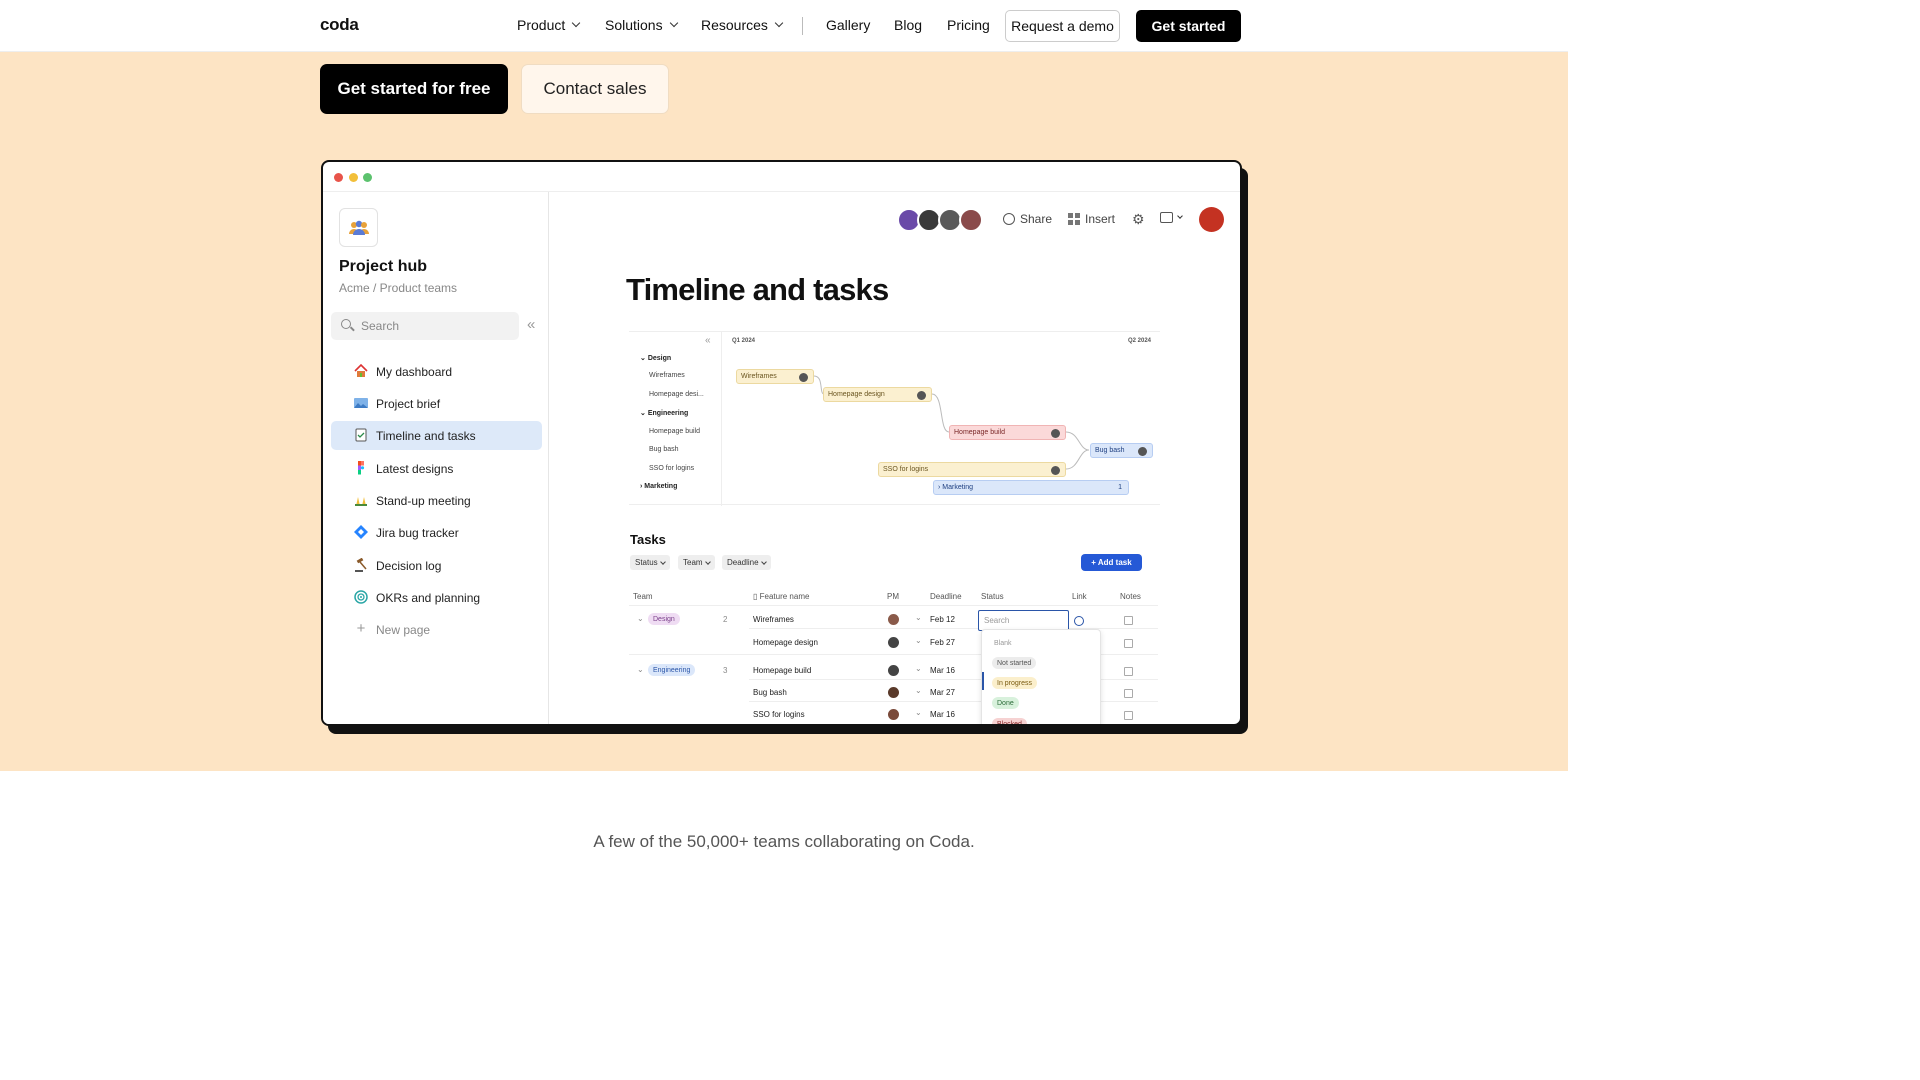 The height and width of the screenshot is (1080, 1920). Describe the element at coordinates (641, 25) in the screenshot. I see `nav-solutions: Solutions` at that location.